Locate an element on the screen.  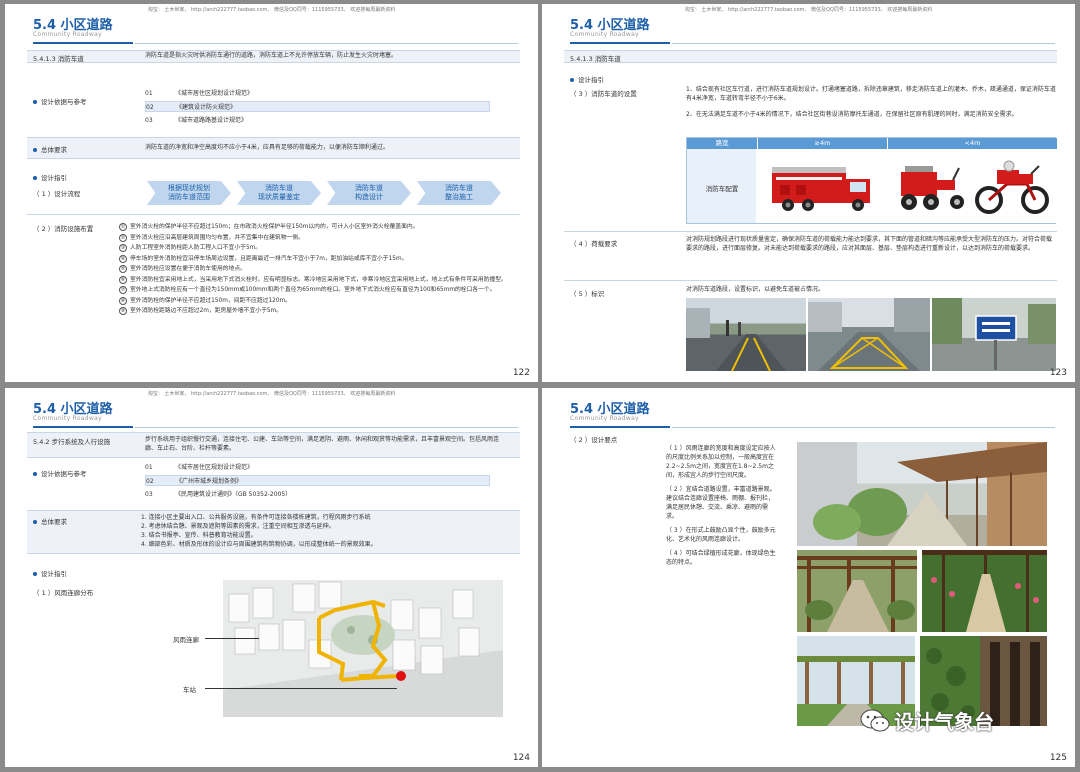
list-item: （ 3 ）在形式上鼓励凸显个性，鼓励多元化、艺术化的风雨连廊设计。 is located at coordinates (721, 535).